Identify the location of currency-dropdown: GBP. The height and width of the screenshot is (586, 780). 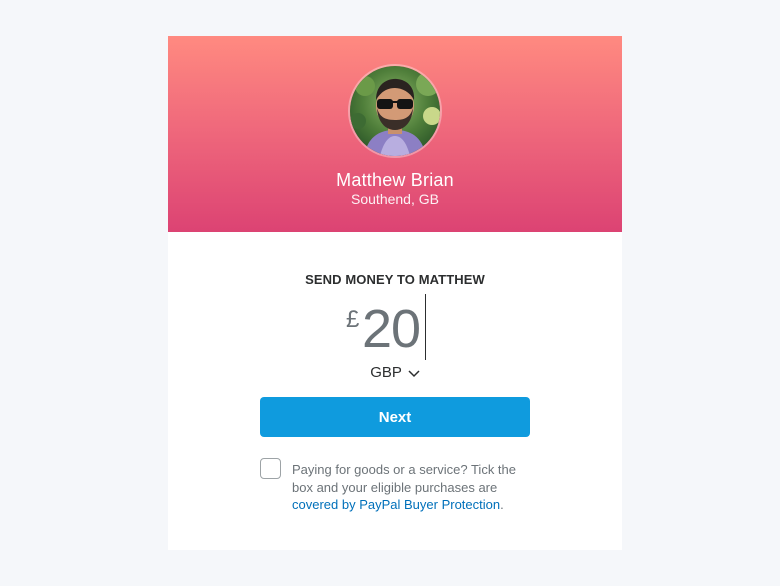
(395, 373).